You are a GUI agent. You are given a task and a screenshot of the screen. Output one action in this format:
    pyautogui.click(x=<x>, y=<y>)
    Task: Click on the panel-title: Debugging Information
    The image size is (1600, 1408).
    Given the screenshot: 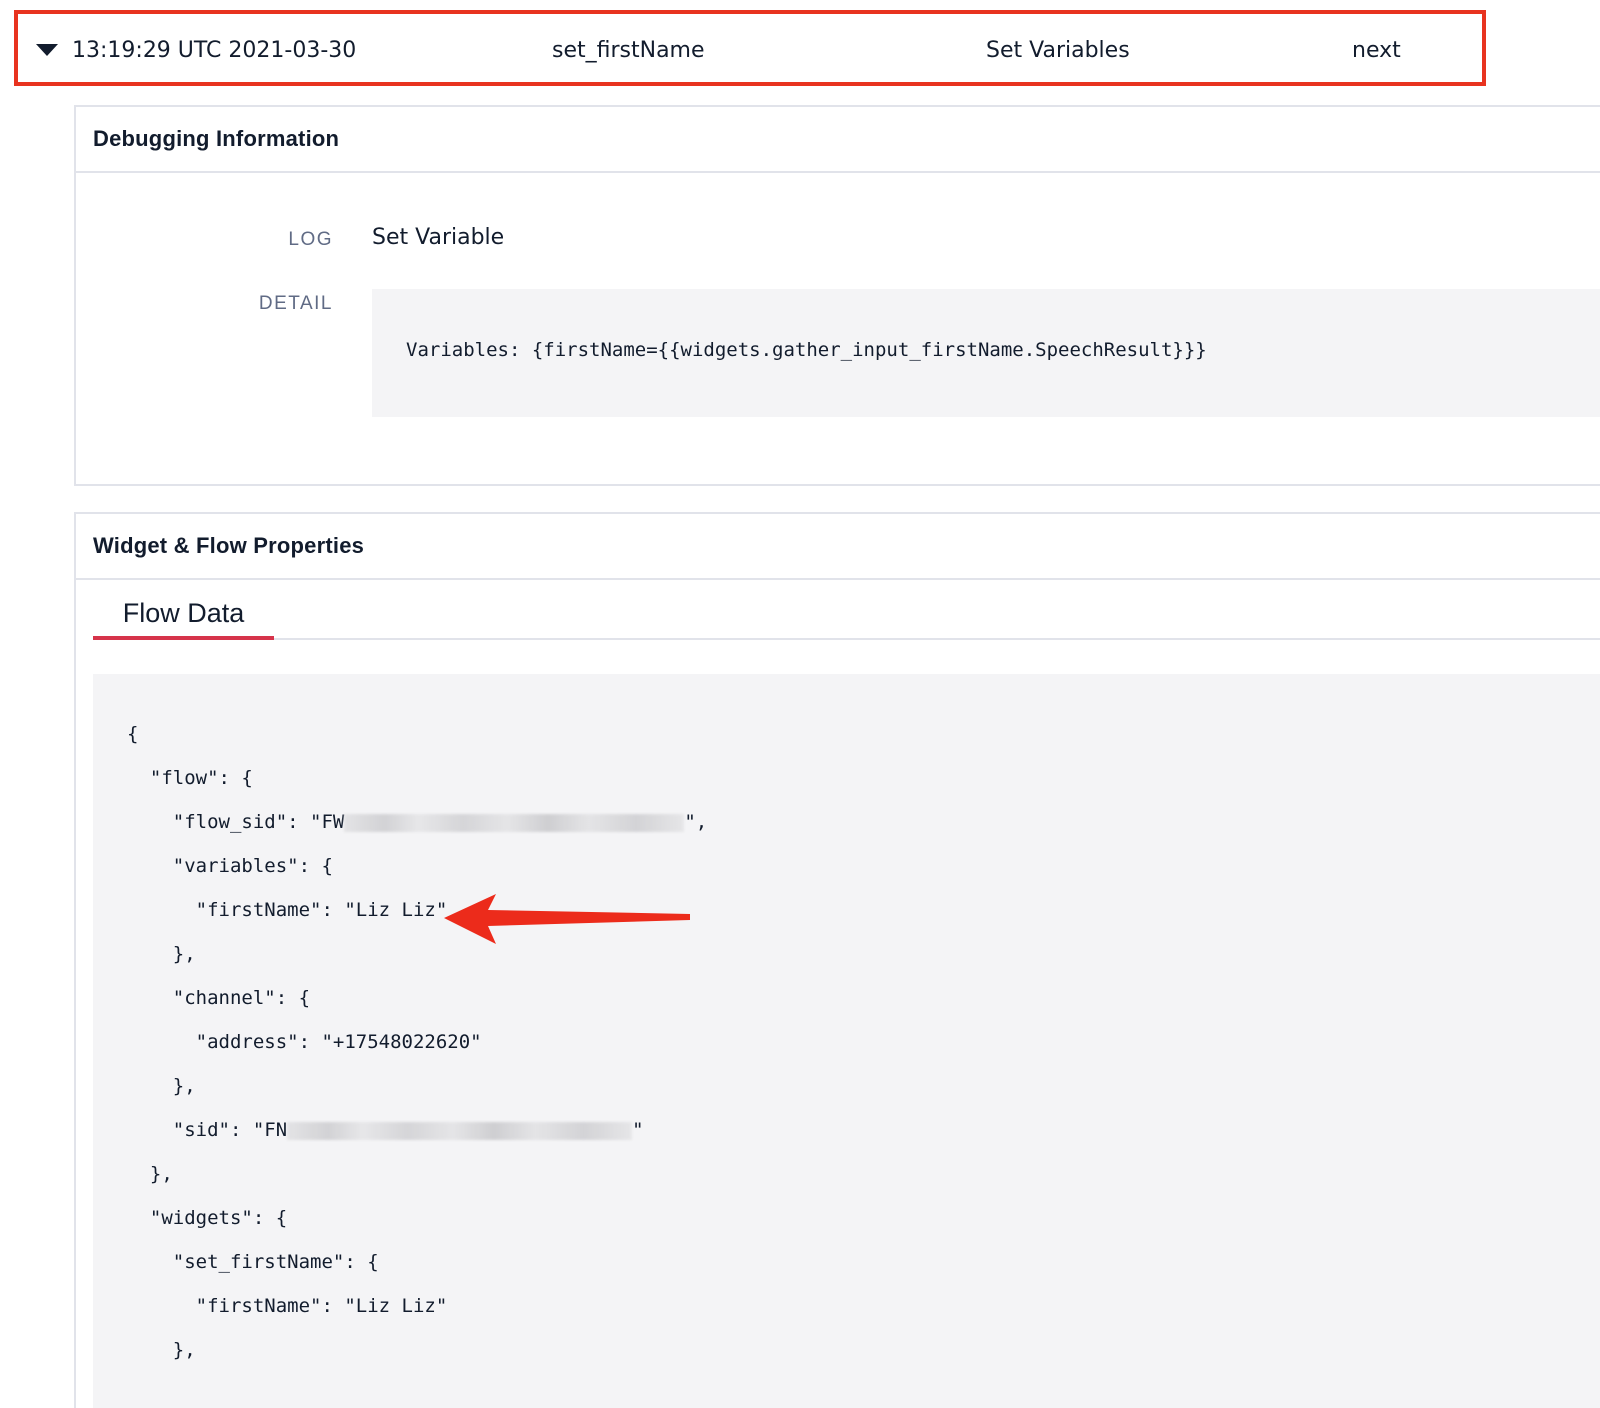 What is the action you would take?
    pyautogui.click(x=838, y=140)
    